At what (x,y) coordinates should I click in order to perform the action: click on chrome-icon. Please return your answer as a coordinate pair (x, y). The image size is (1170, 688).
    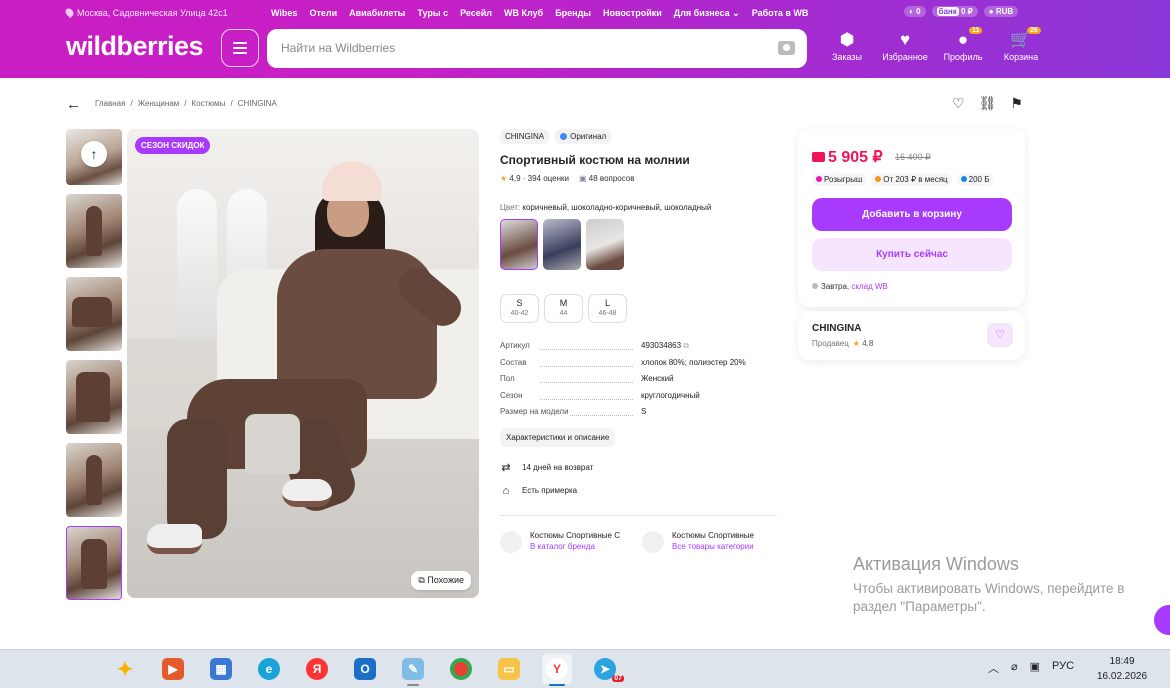
    Looking at the image, I should click on (461, 669).